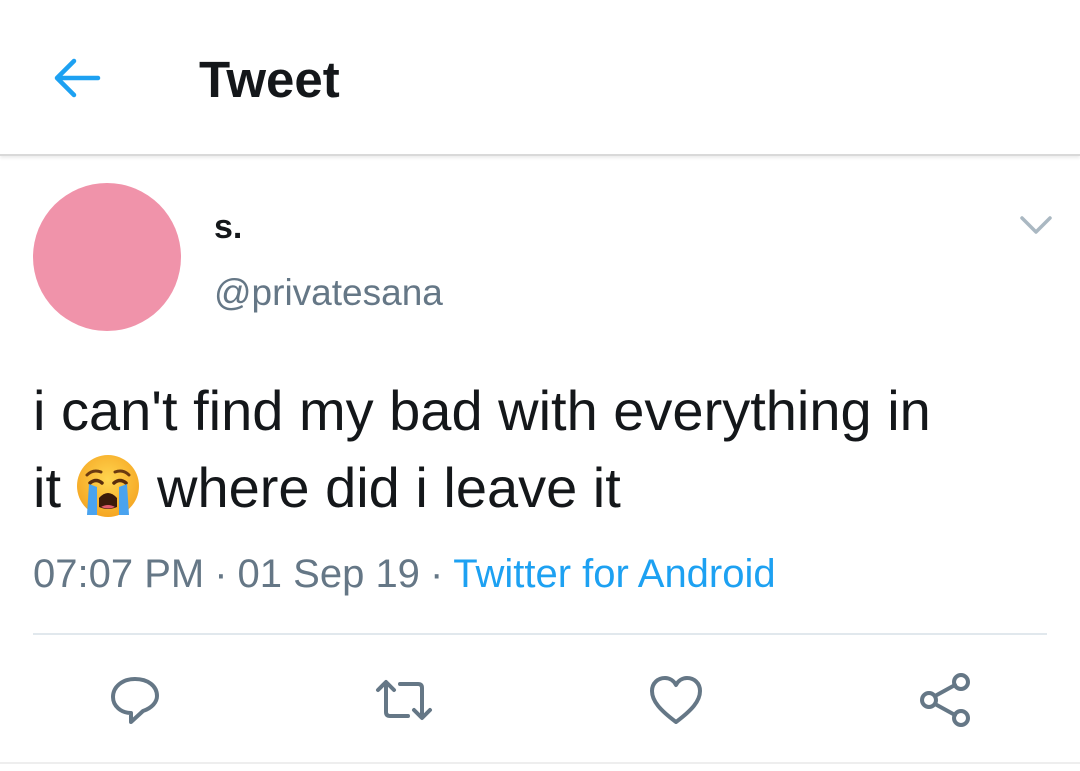  I want to click on speech-bubble-icon, so click(135, 700).